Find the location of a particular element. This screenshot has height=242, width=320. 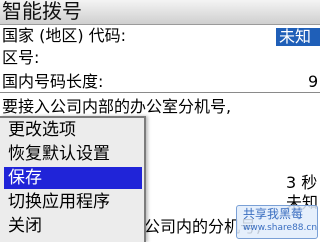

extension-description-text: 要接入公司内部的办公室分机号, is located at coordinates (117, 106).